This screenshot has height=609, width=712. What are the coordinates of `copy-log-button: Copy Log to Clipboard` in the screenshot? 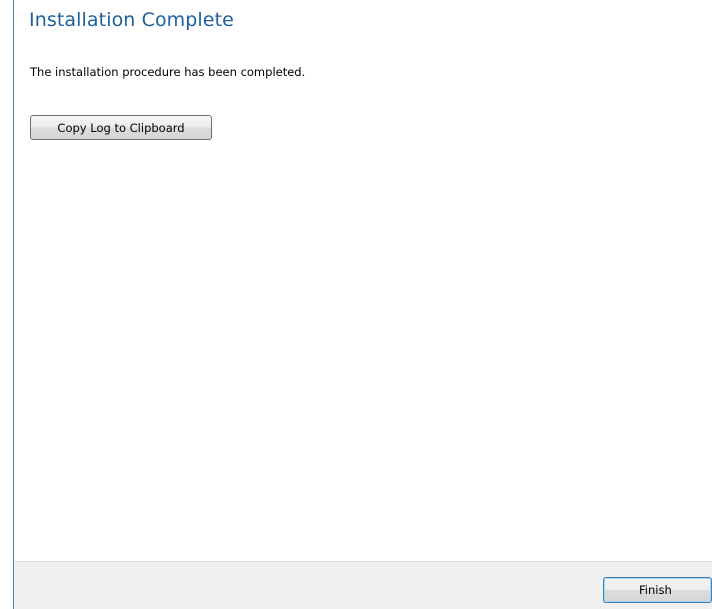 It's located at (121, 127).